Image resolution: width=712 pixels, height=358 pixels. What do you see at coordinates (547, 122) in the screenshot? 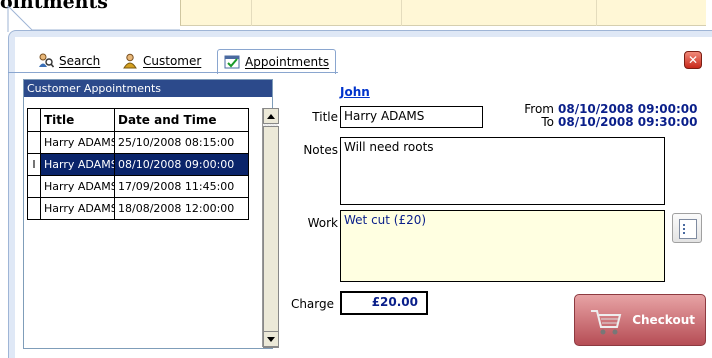
I see `to-label: To` at bounding box center [547, 122].